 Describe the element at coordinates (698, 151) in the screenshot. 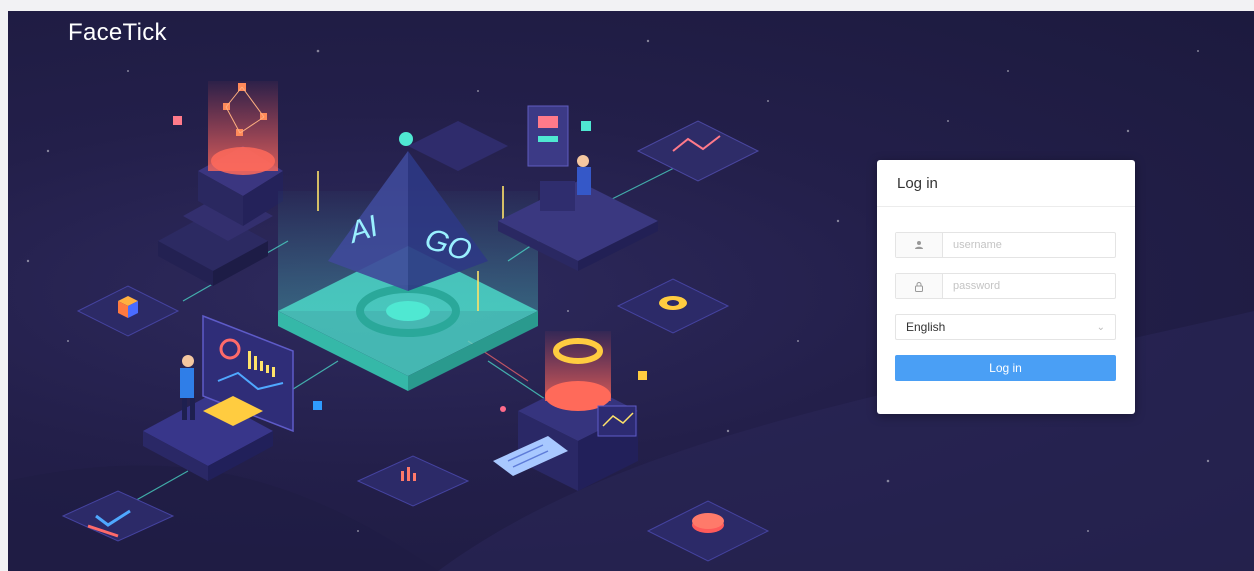

I see `chart-tile-right` at that location.